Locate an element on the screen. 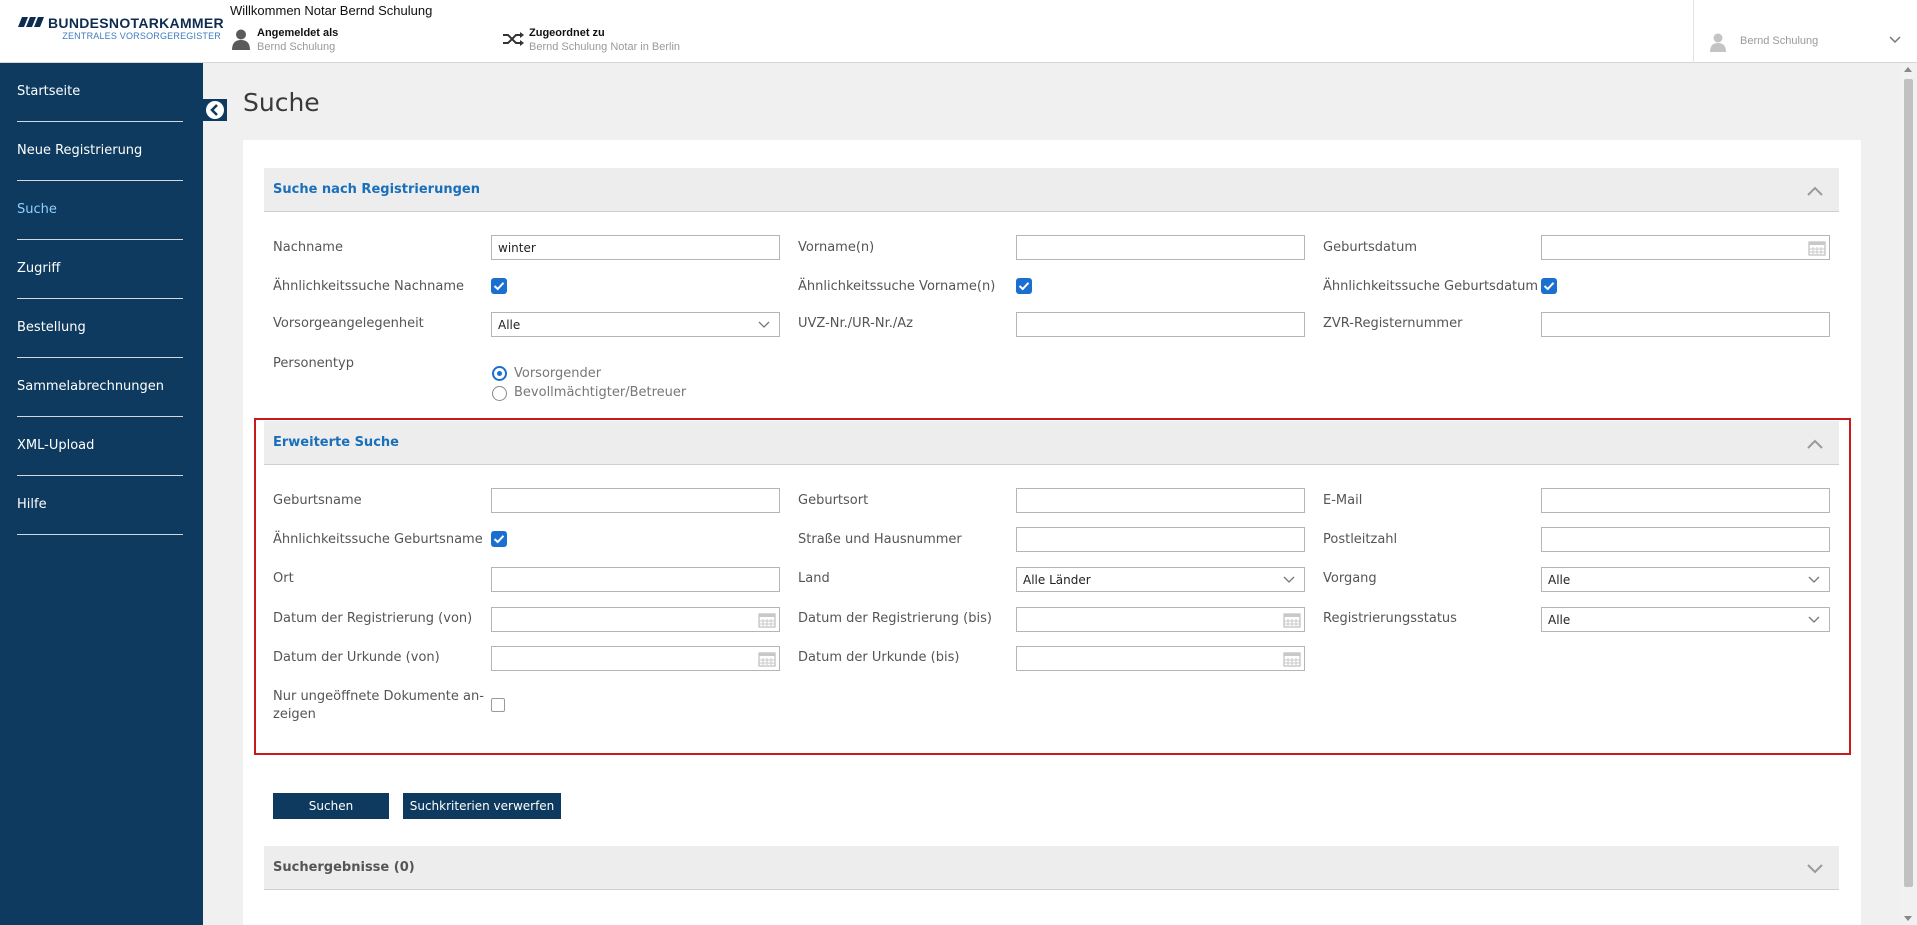 This screenshot has height=925, width=1917. sidebar-item-neue-registrierung: Neue Registrierung is located at coordinates (100, 151).